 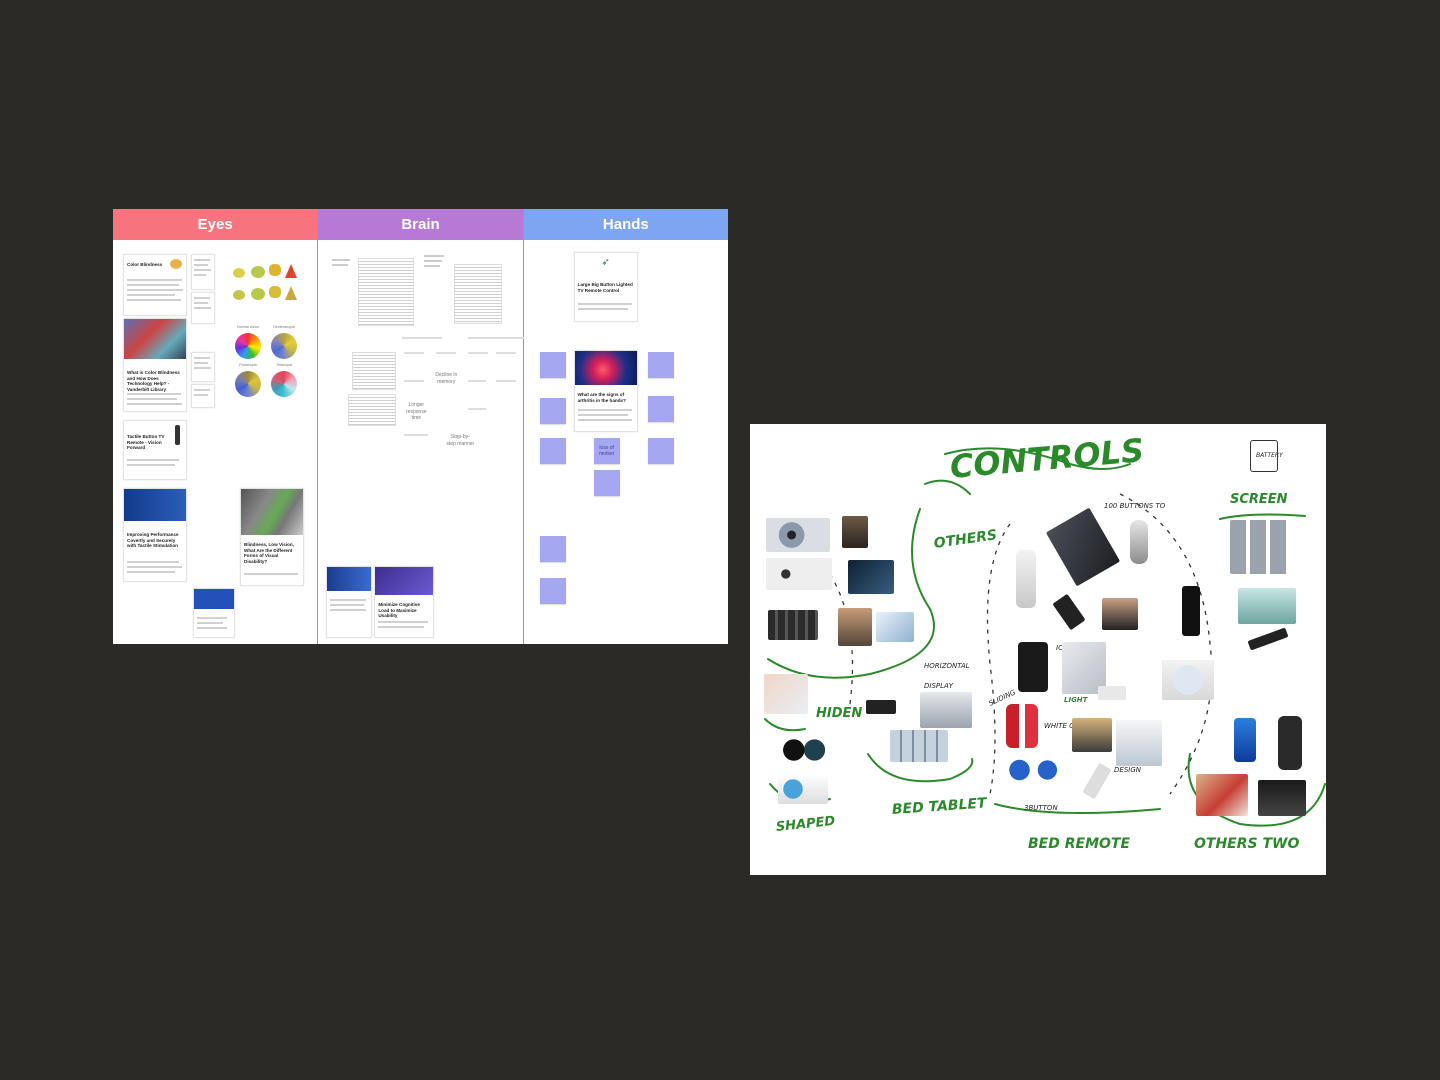 I want to click on teal-remote-image, so click(x=1267, y=606).